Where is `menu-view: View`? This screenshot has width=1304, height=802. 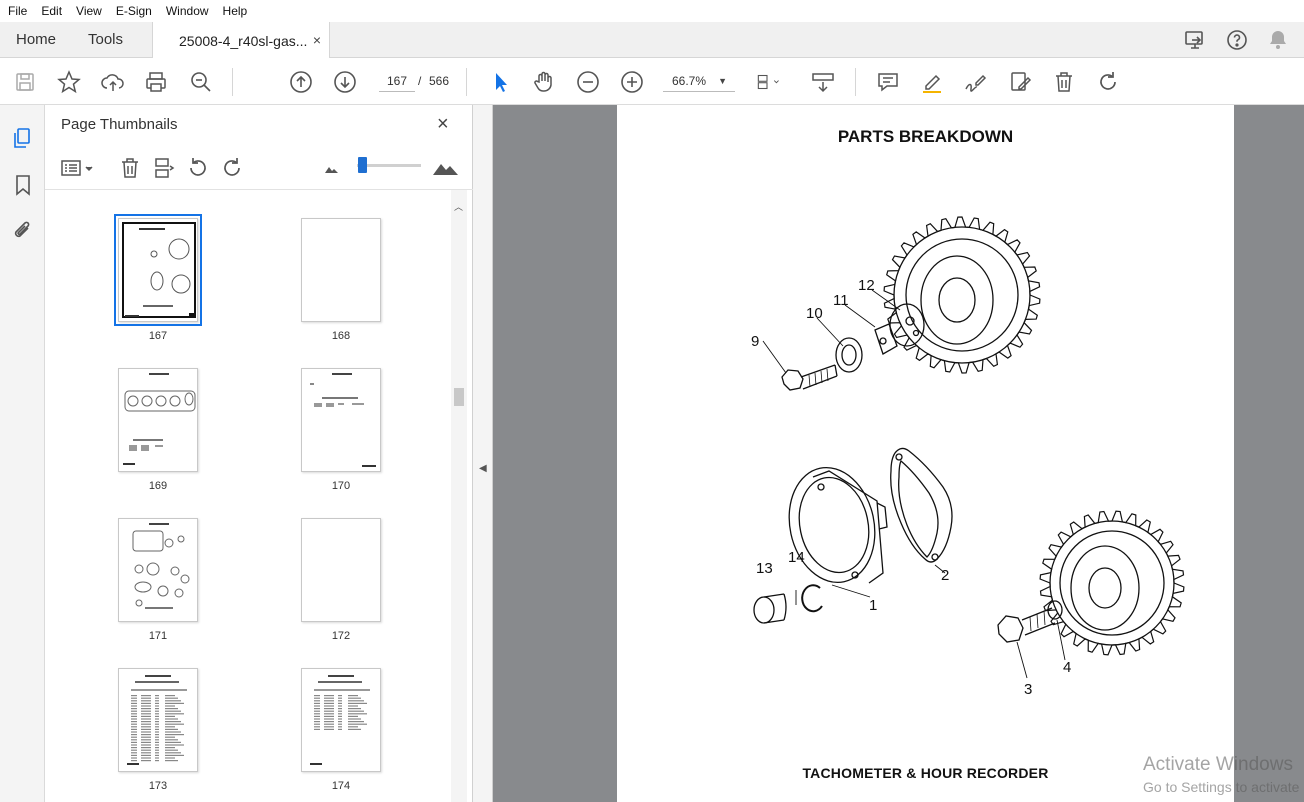
menu-view: View is located at coordinates (89, 11).